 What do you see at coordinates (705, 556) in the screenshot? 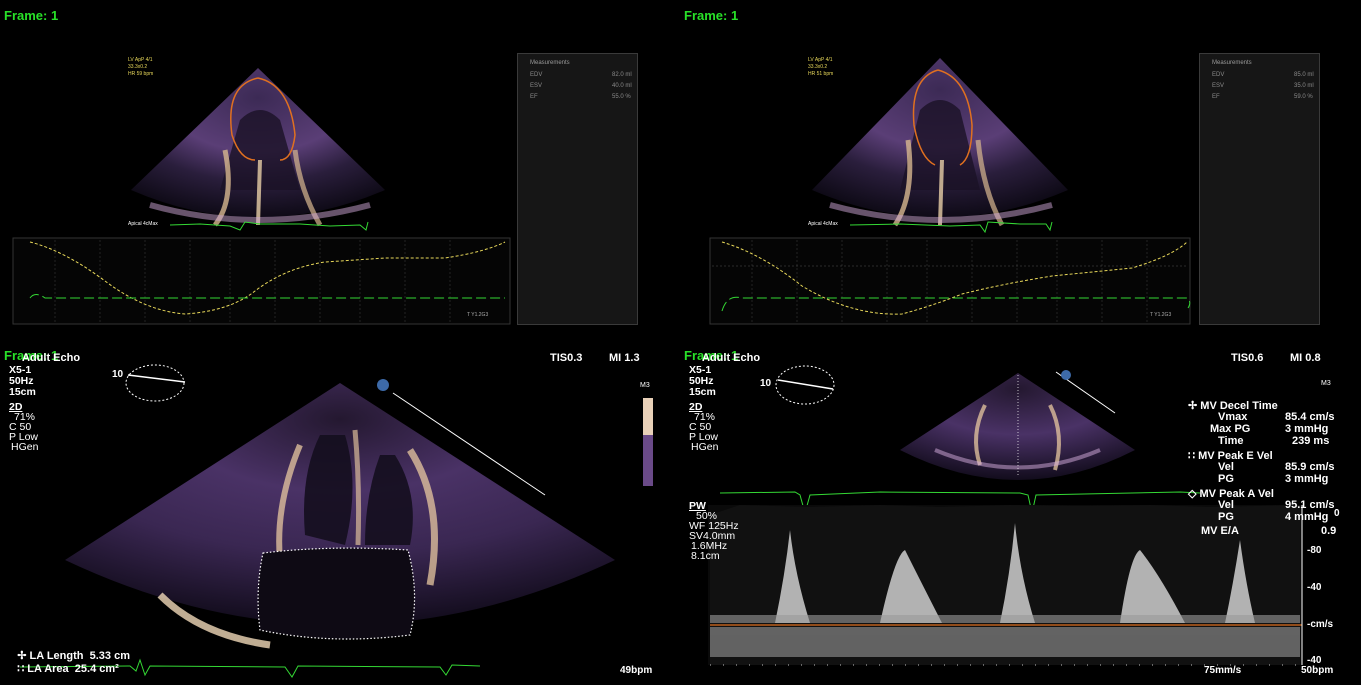
I see `pw-param: 8.1cm` at bounding box center [705, 556].